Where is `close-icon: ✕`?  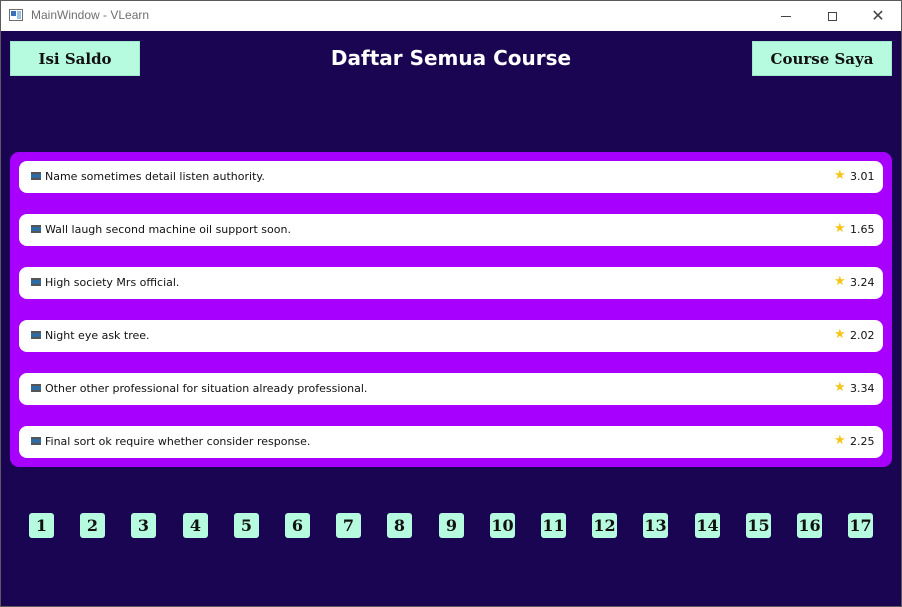
close-icon: ✕ is located at coordinates (878, 15).